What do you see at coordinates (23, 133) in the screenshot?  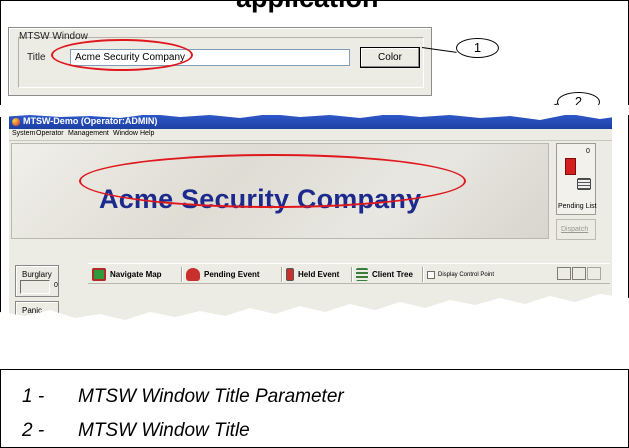 I see `menu-system: System` at bounding box center [23, 133].